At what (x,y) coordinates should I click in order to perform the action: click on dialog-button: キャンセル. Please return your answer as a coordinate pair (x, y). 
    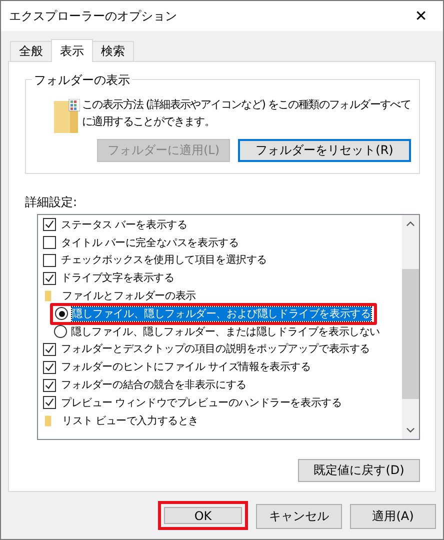
    Looking at the image, I should click on (299, 516).